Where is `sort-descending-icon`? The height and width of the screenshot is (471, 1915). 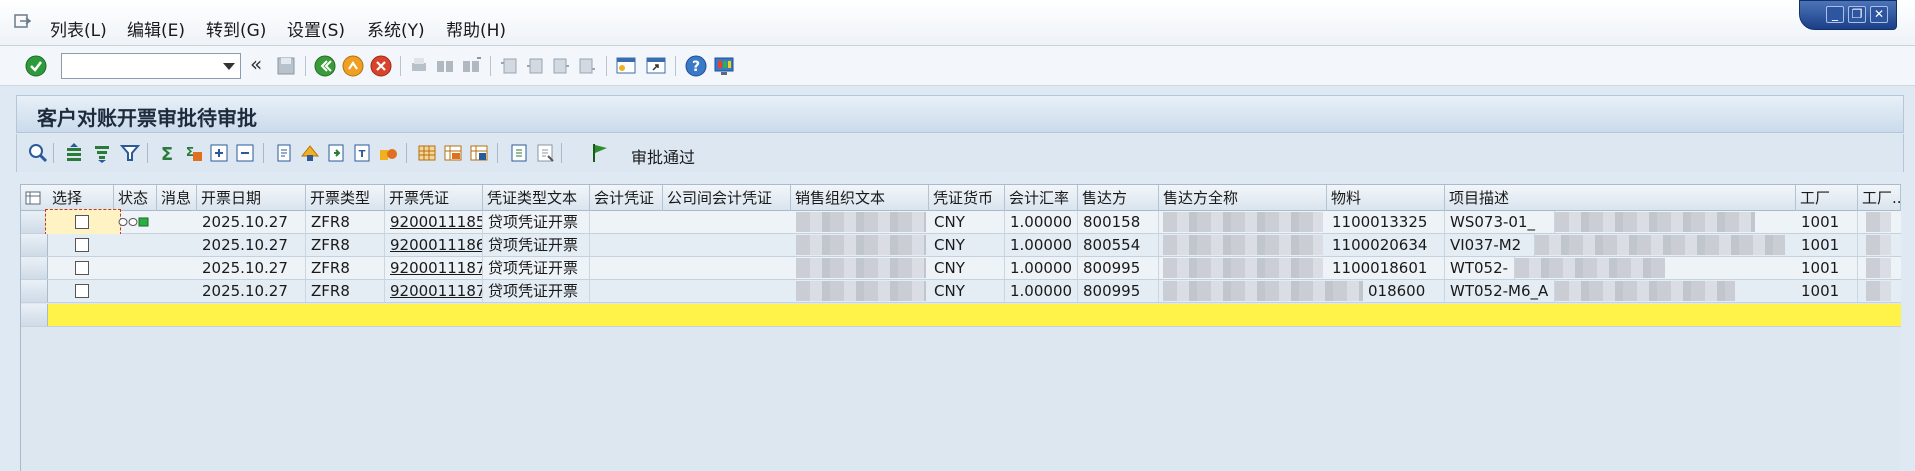 sort-descending-icon is located at coordinates (102, 153).